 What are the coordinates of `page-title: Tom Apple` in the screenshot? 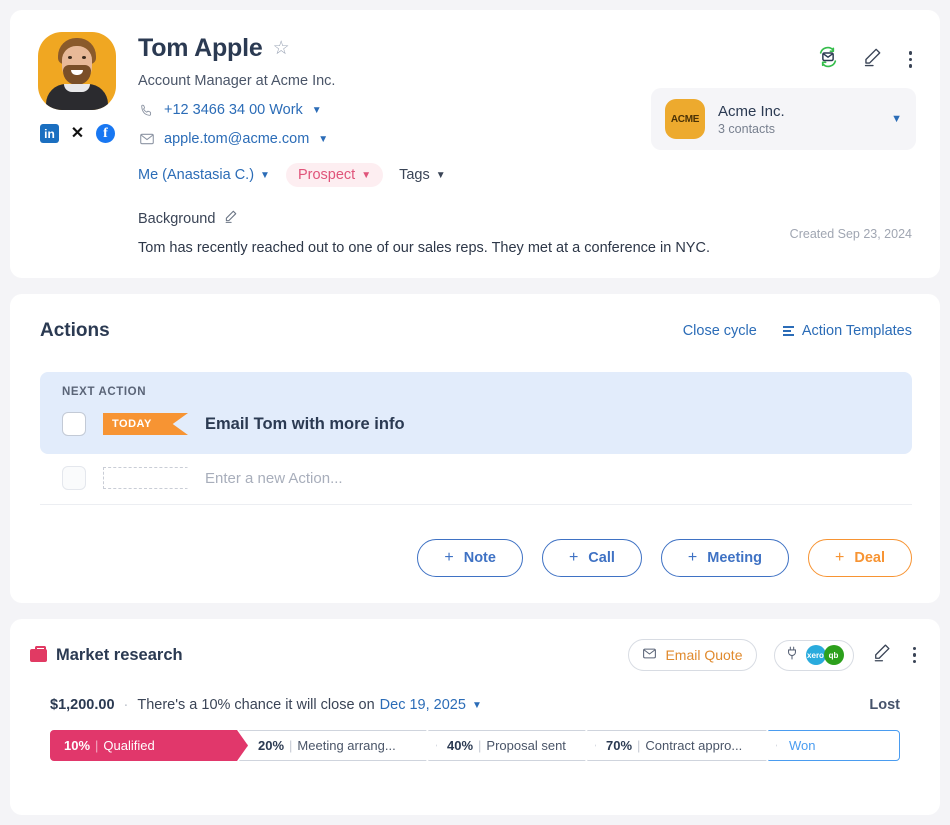 It's located at (200, 48).